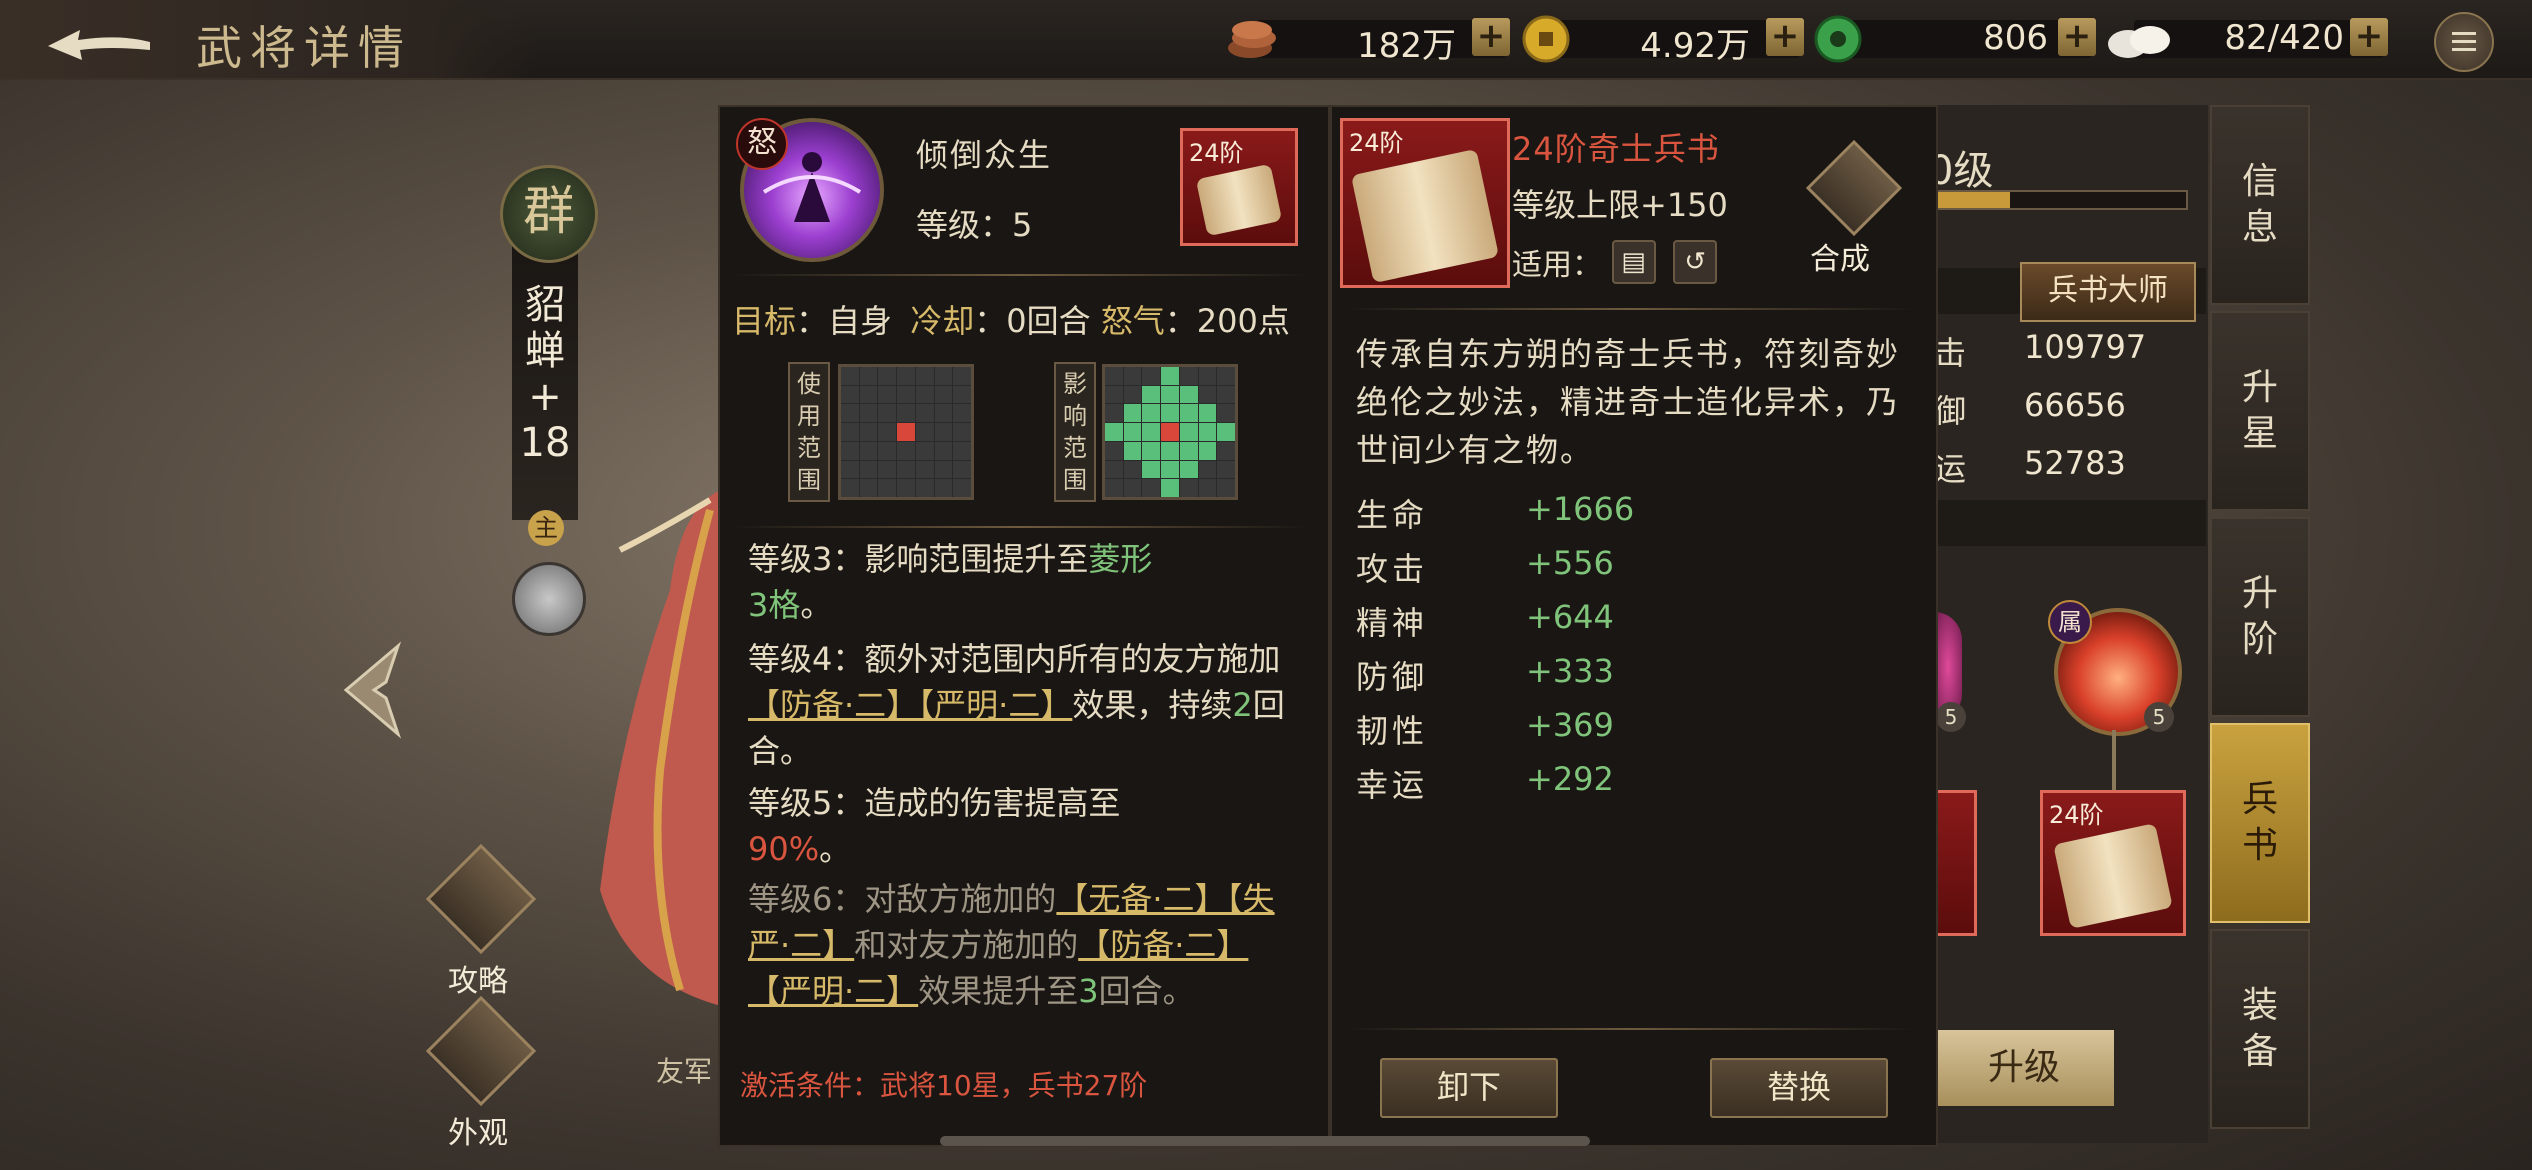 This screenshot has width=2532, height=1170. Describe the element at coordinates (549, 599) in the screenshot. I see `hero-toggle-button` at that location.